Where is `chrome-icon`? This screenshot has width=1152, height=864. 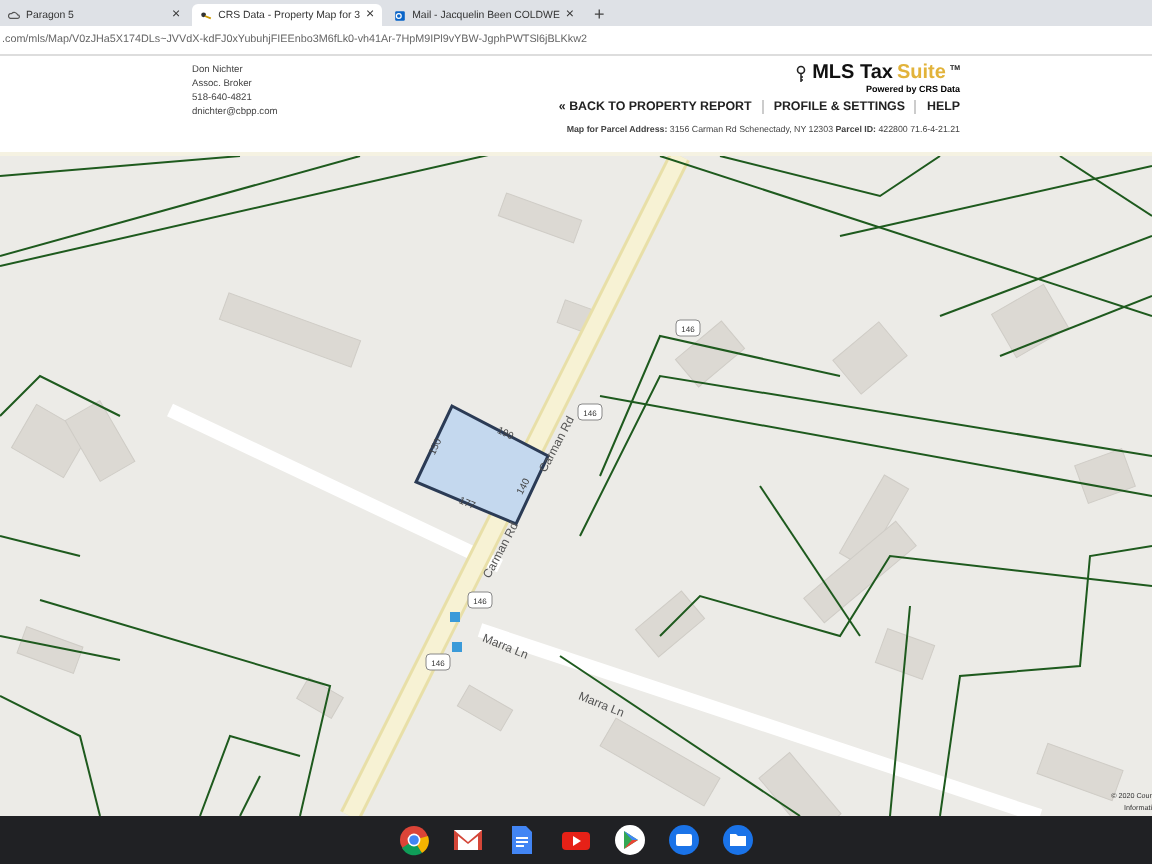
chrome-icon is located at coordinates (414, 840).